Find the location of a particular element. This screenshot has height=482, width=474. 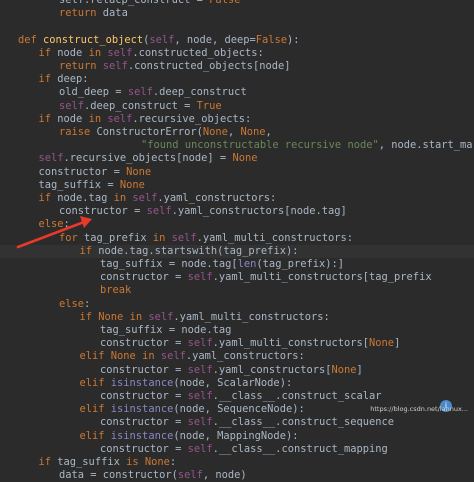

code-line: if node in self.constructed_objects: is located at coordinates (237, 53).